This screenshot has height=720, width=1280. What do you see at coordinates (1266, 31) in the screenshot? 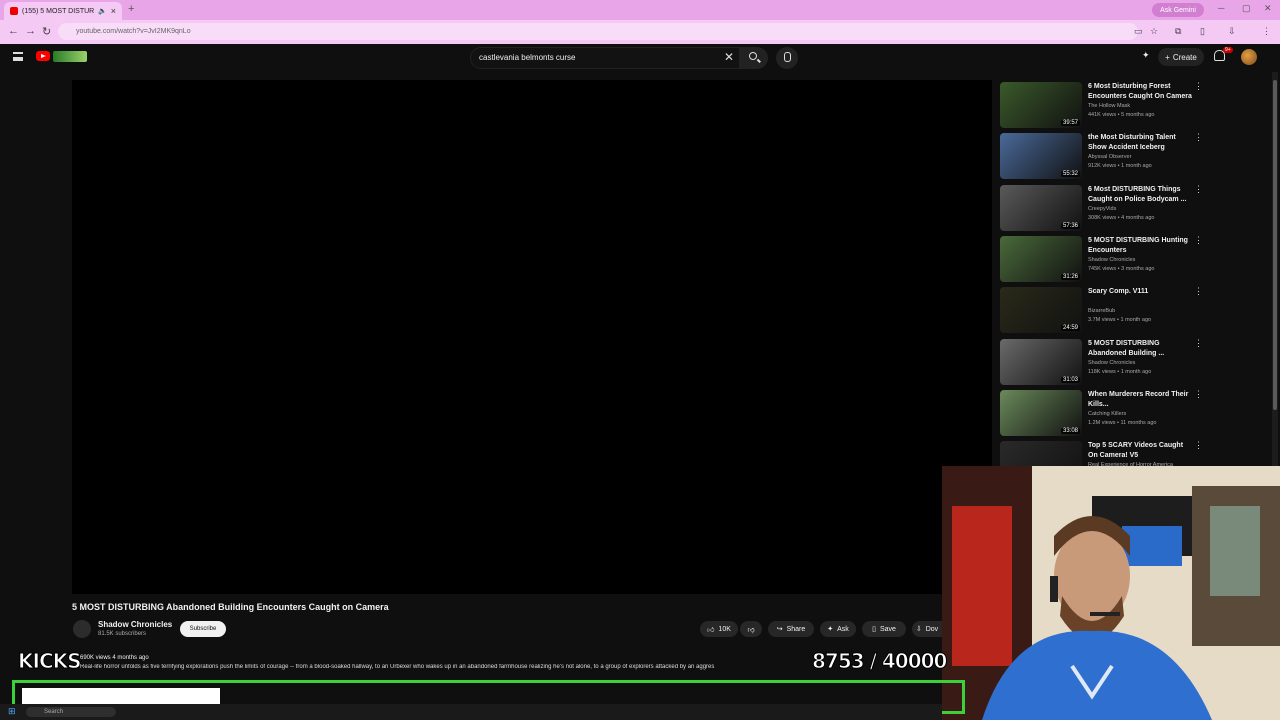
I see `browser-menu-icon: ⋮` at bounding box center [1266, 31].